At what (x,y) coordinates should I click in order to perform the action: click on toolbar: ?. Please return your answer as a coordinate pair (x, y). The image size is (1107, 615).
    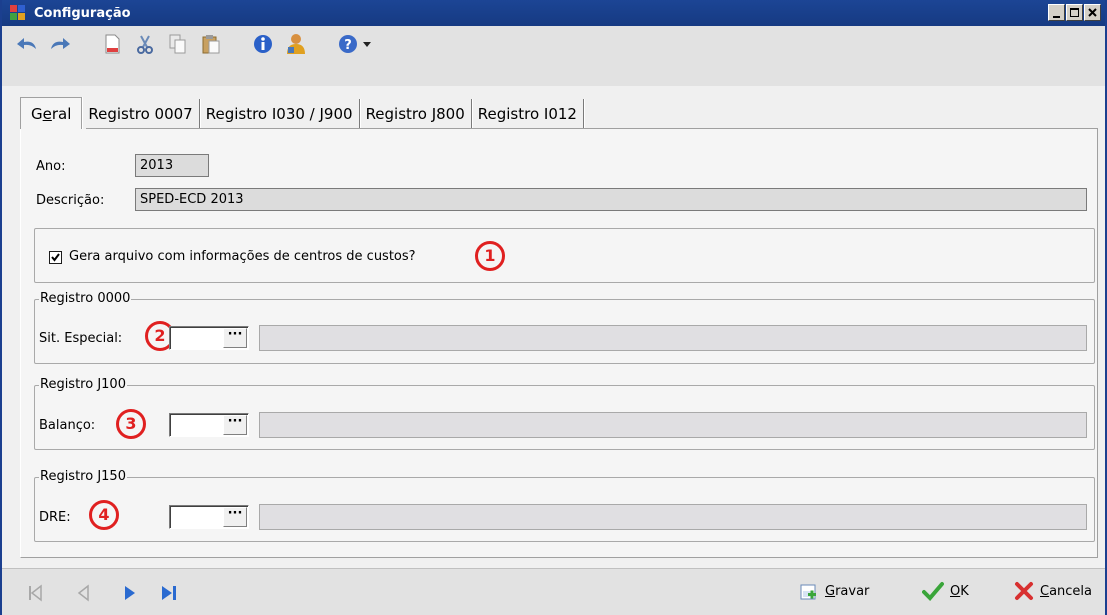
    Looking at the image, I should click on (553, 56).